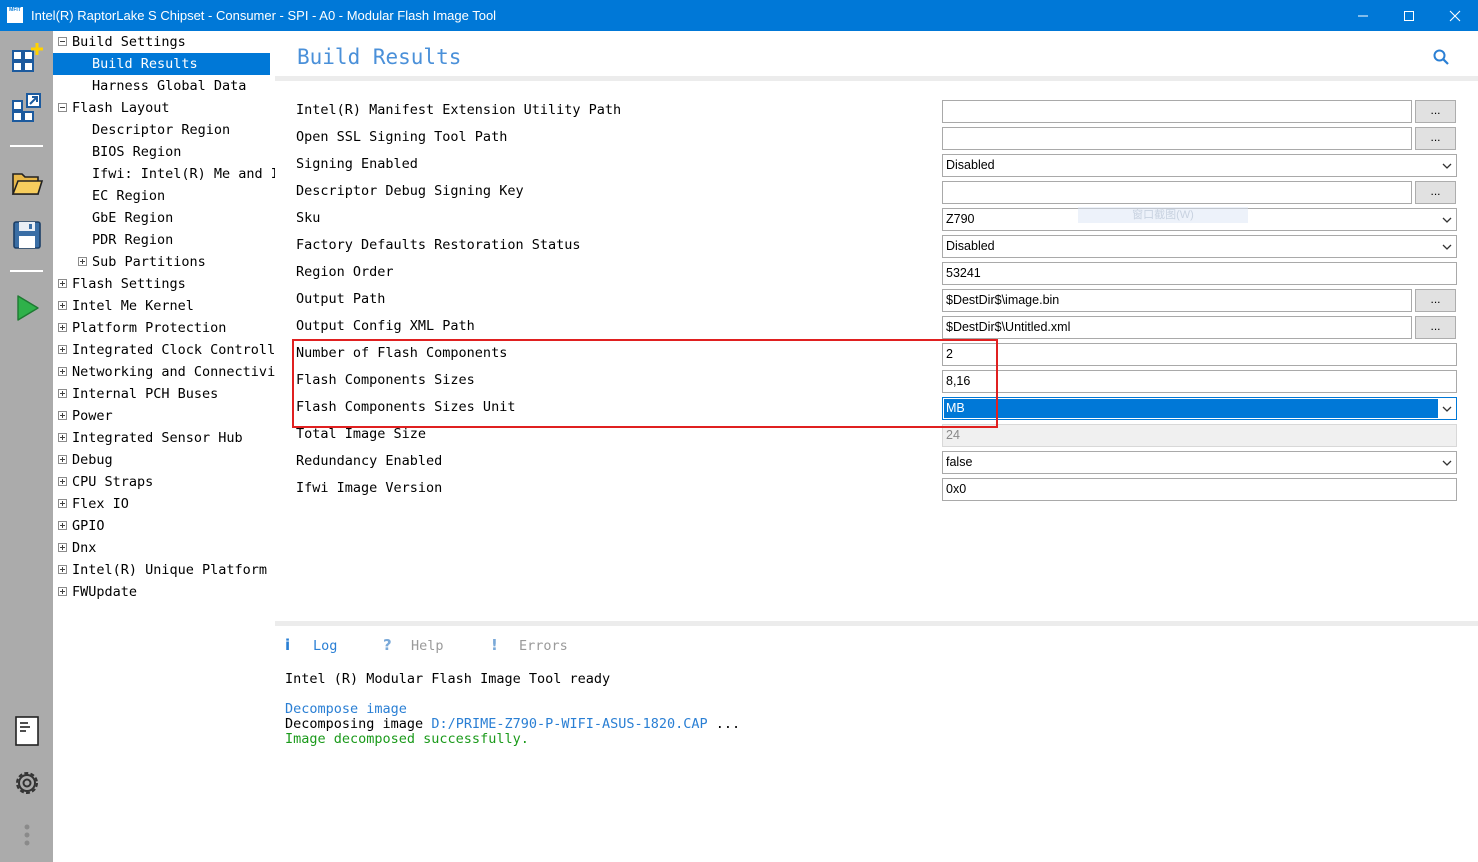 This screenshot has width=1478, height=862. Describe the element at coordinates (1199, 435) in the screenshot. I see `property-input: 24` at that location.